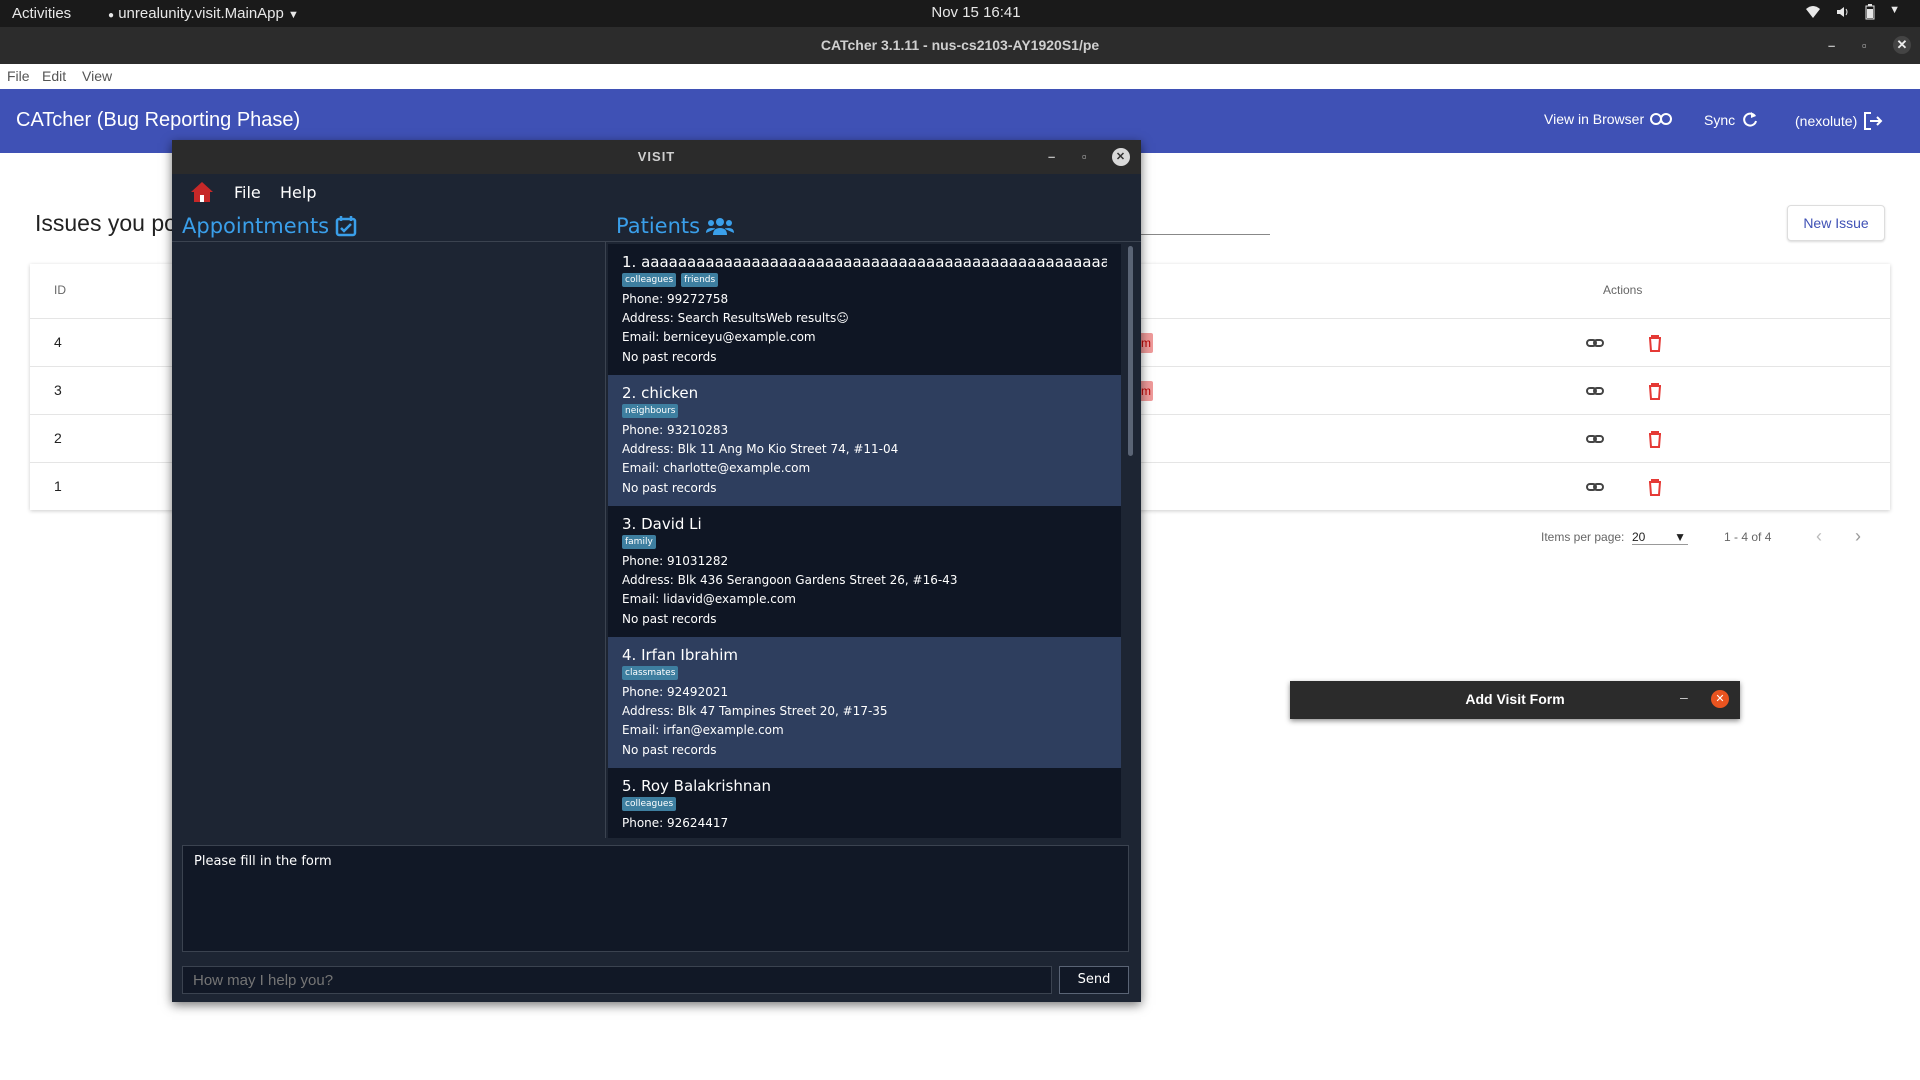 The height and width of the screenshot is (1080, 1920). I want to click on app-icon: ●, so click(111, 15).